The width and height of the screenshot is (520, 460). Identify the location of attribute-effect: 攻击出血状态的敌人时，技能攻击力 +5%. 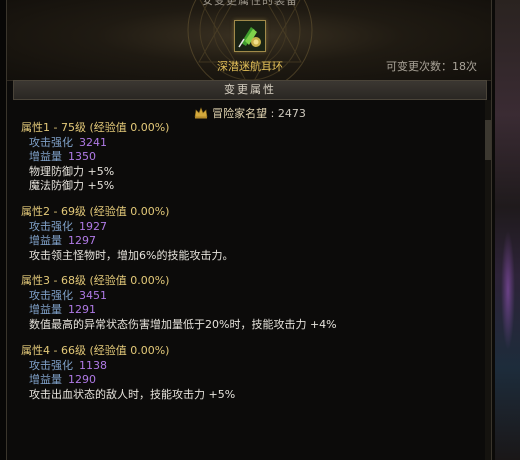
(132, 394).